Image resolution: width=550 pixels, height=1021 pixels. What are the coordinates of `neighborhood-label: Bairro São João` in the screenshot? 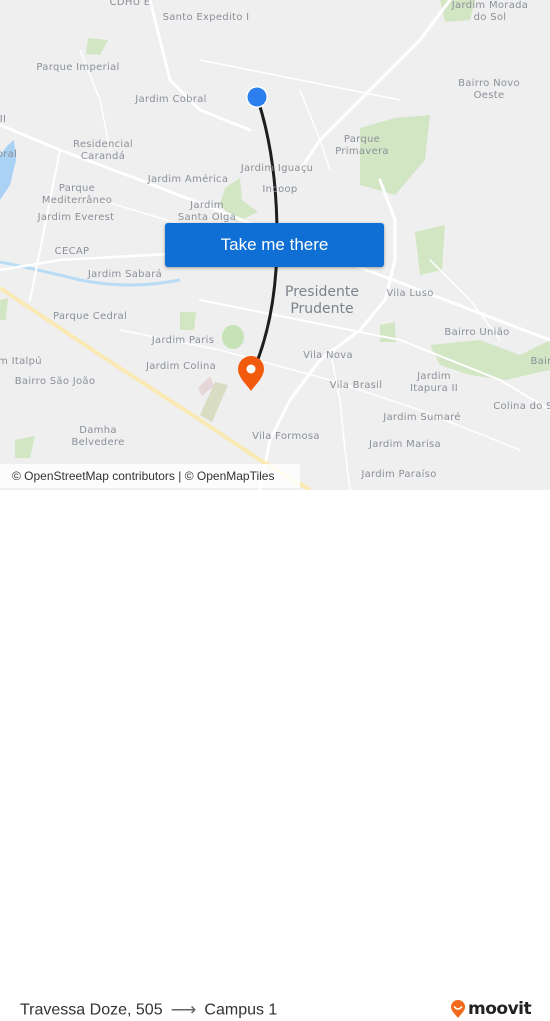 It's located at (55, 381).